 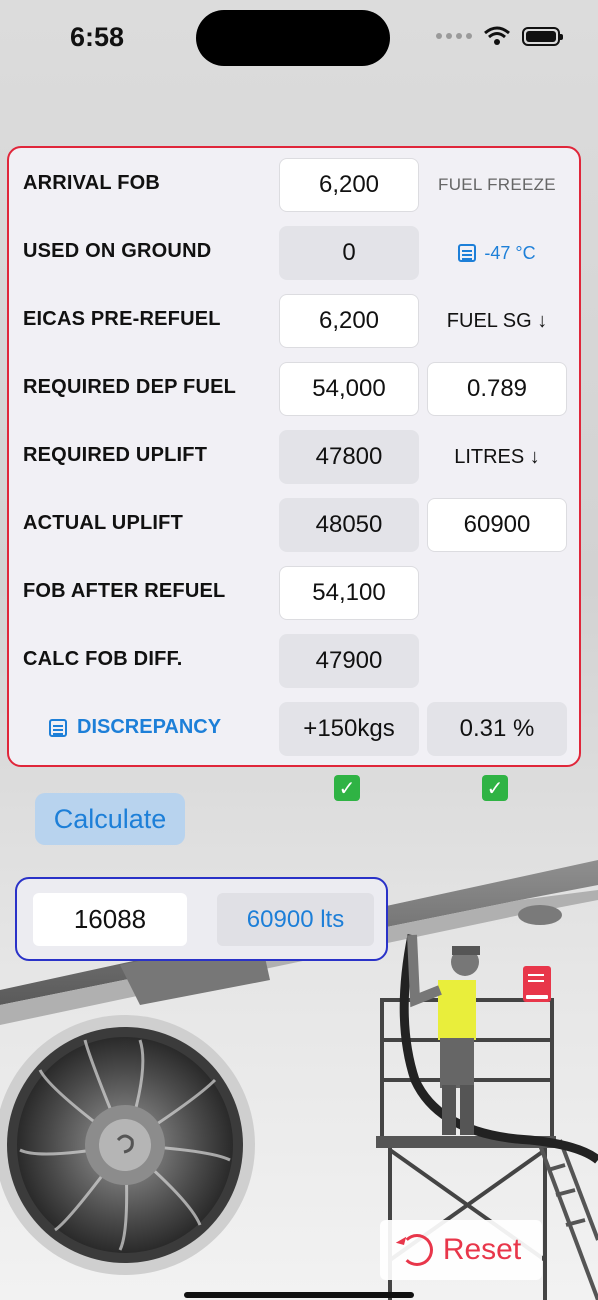 I want to click on calc-fob-diff-value: 47900, so click(x=349, y=661).